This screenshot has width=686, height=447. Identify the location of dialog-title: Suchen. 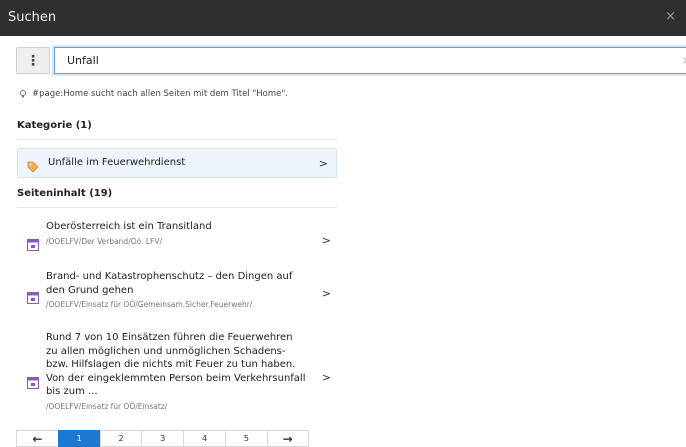
(32, 17).